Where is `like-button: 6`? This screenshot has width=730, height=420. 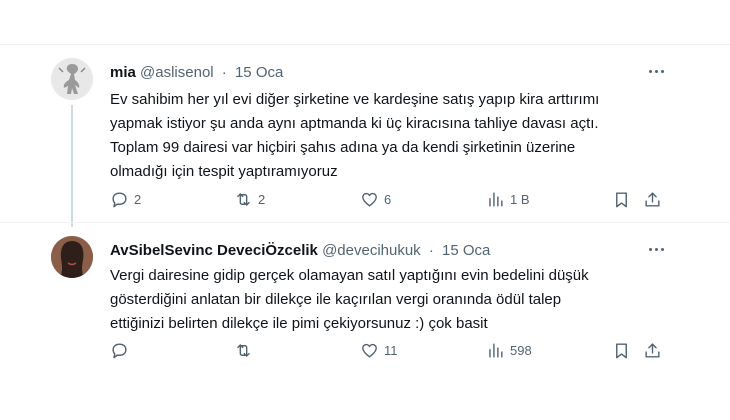 like-button: 6 is located at coordinates (375, 199).